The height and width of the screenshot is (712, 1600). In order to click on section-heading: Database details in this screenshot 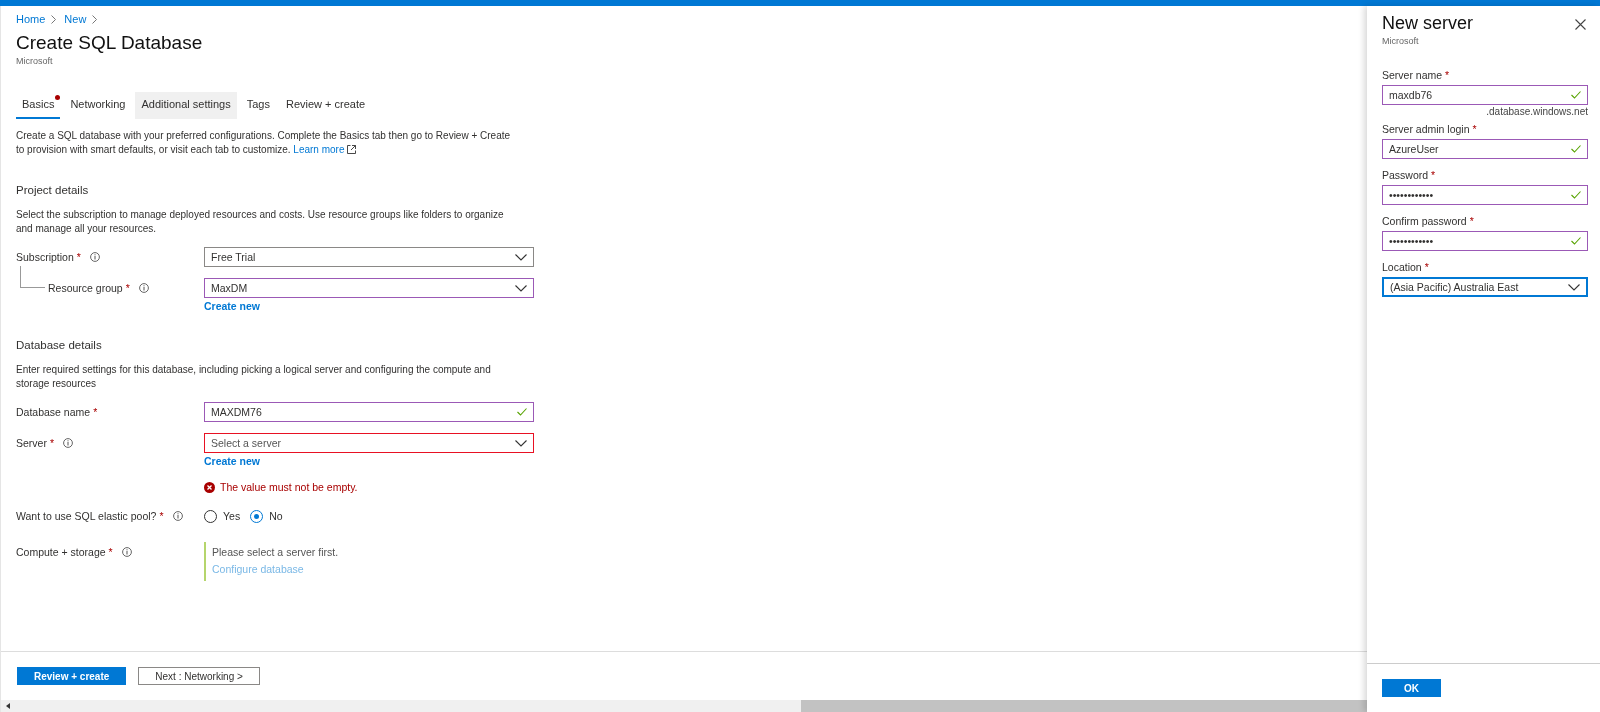, I will do `click(59, 345)`.